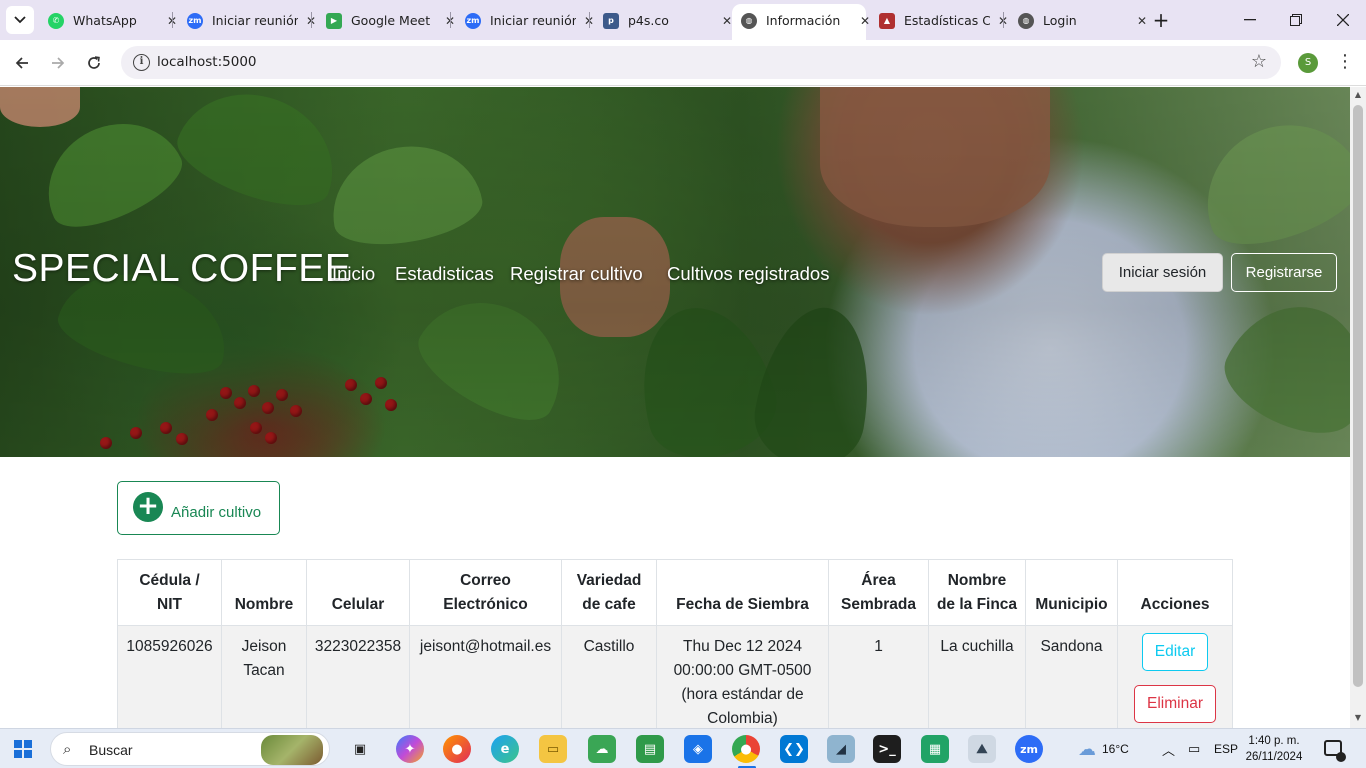 This screenshot has height=768, width=1366. I want to click on nav-cultivos-registrados: Cultivos registrados, so click(748, 274).